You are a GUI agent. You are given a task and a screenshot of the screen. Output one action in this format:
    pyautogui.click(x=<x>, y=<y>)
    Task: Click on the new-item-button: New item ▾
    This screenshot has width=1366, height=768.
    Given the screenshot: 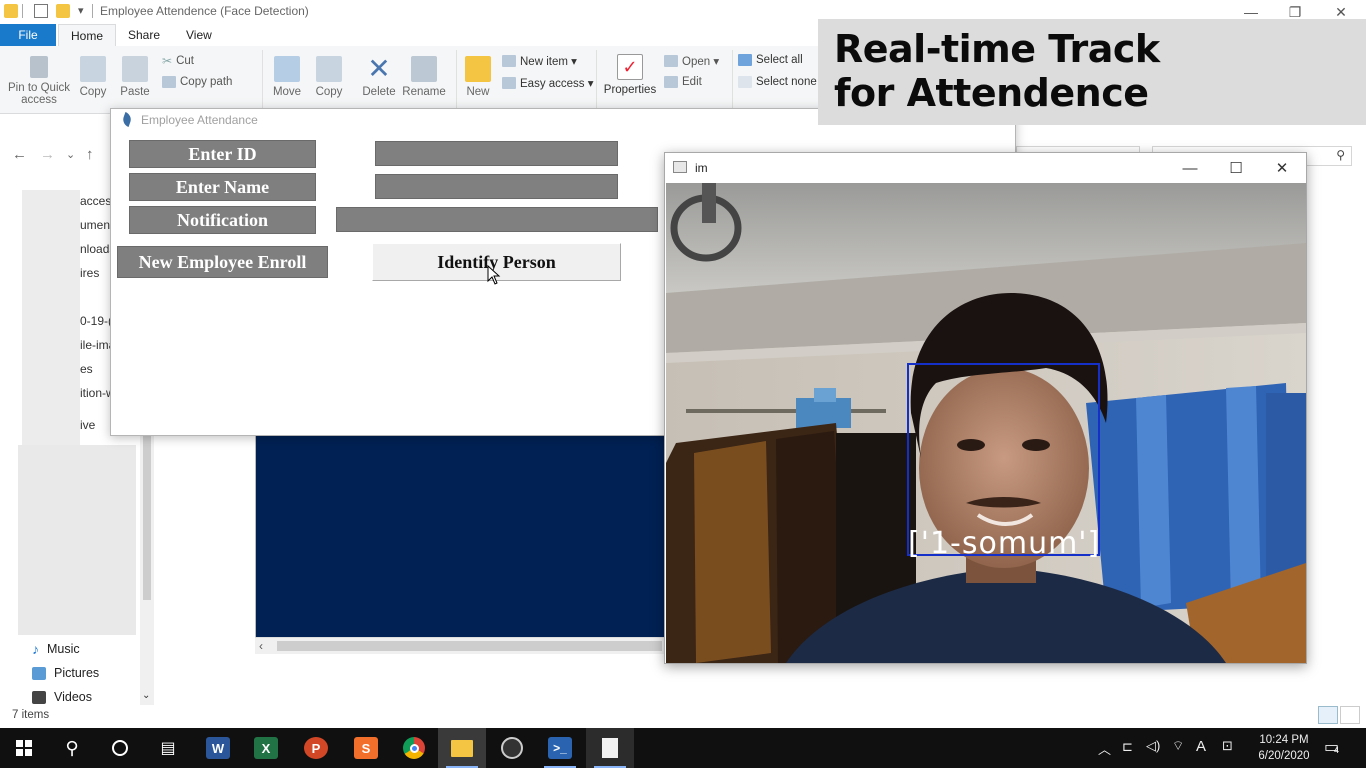 What is the action you would take?
    pyautogui.click(x=539, y=61)
    